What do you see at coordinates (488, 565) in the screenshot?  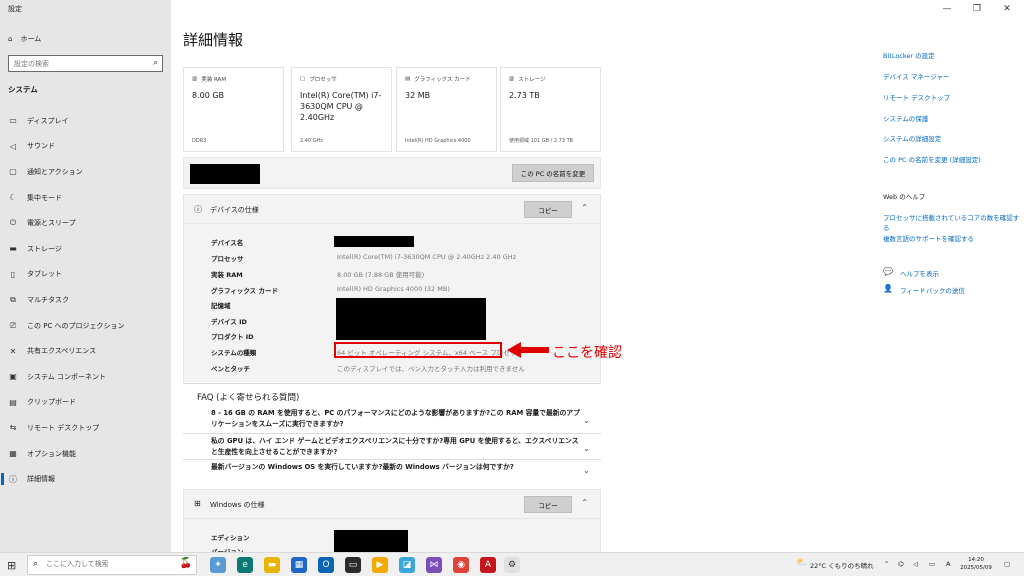 I see `acrobat-icon: A` at bounding box center [488, 565].